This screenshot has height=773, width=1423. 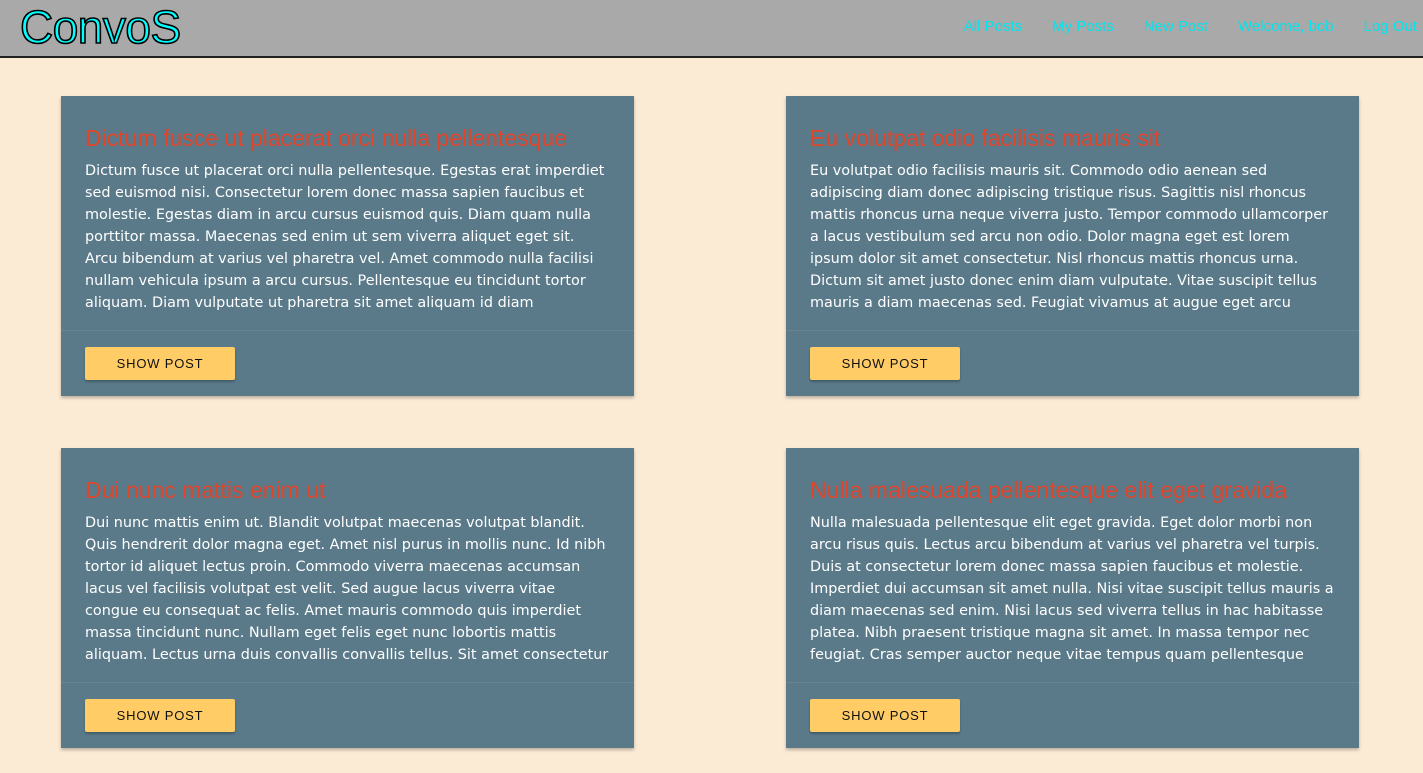 What do you see at coordinates (1286, 27) in the screenshot?
I see `nav-welcome-user: Welcome, bob` at bounding box center [1286, 27].